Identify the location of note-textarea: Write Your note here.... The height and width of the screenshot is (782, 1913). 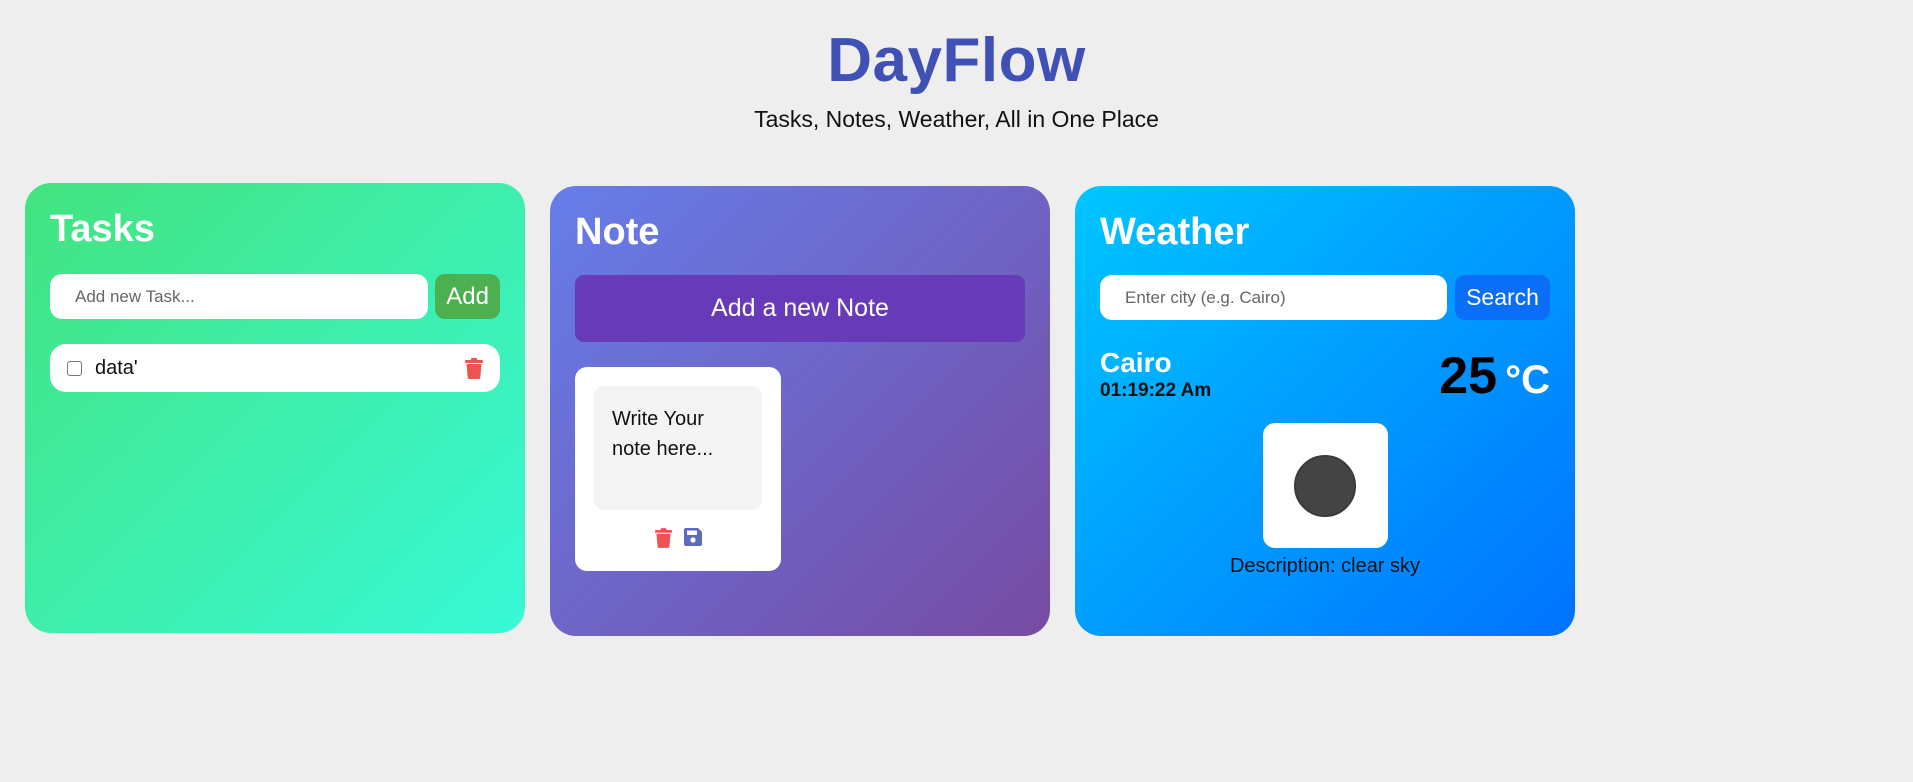
(678, 448).